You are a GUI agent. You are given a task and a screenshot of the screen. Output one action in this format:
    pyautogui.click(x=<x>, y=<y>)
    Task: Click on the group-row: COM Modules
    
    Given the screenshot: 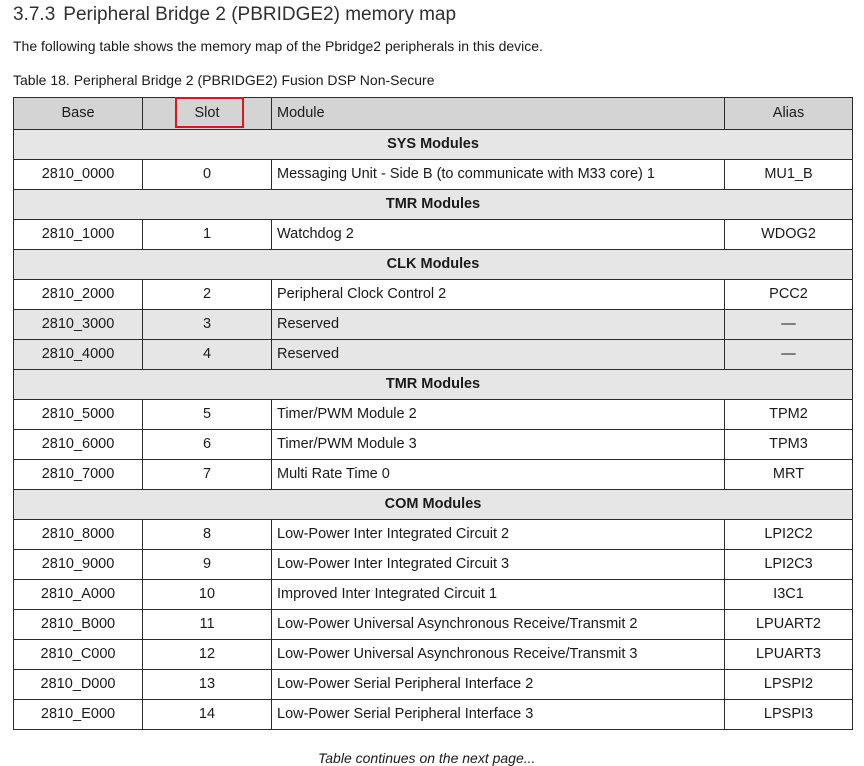 What is the action you would take?
    pyautogui.click(x=433, y=504)
    